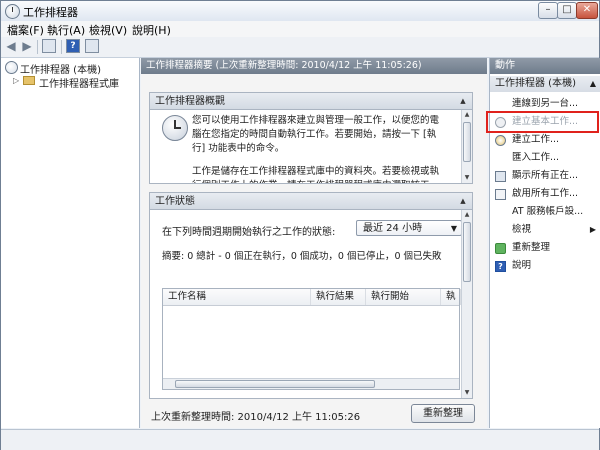 The width and height of the screenshot is (600, 450). I want to click on window-title: 工作排程器, so click(50, 12).